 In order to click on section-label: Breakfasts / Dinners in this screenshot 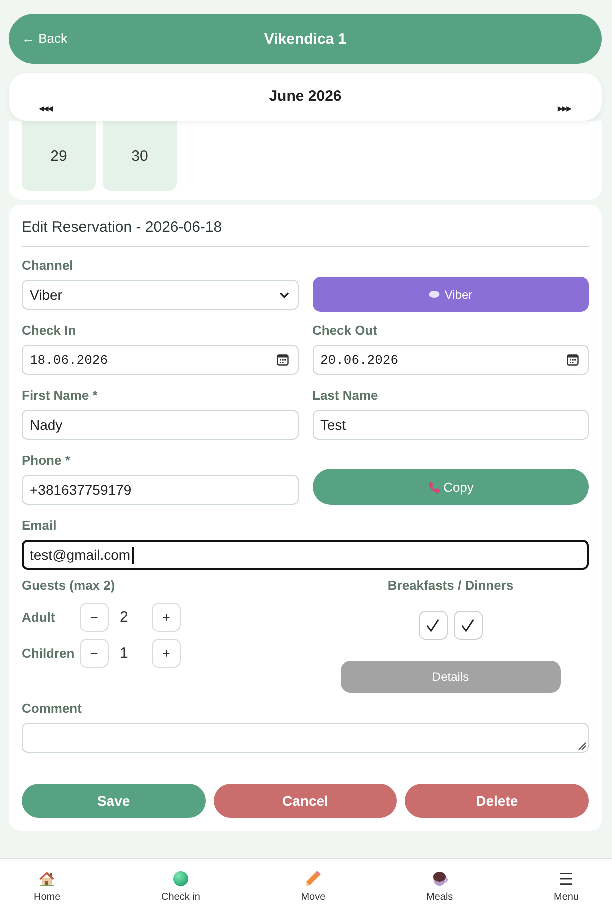, I will do `click(451, 586)`.